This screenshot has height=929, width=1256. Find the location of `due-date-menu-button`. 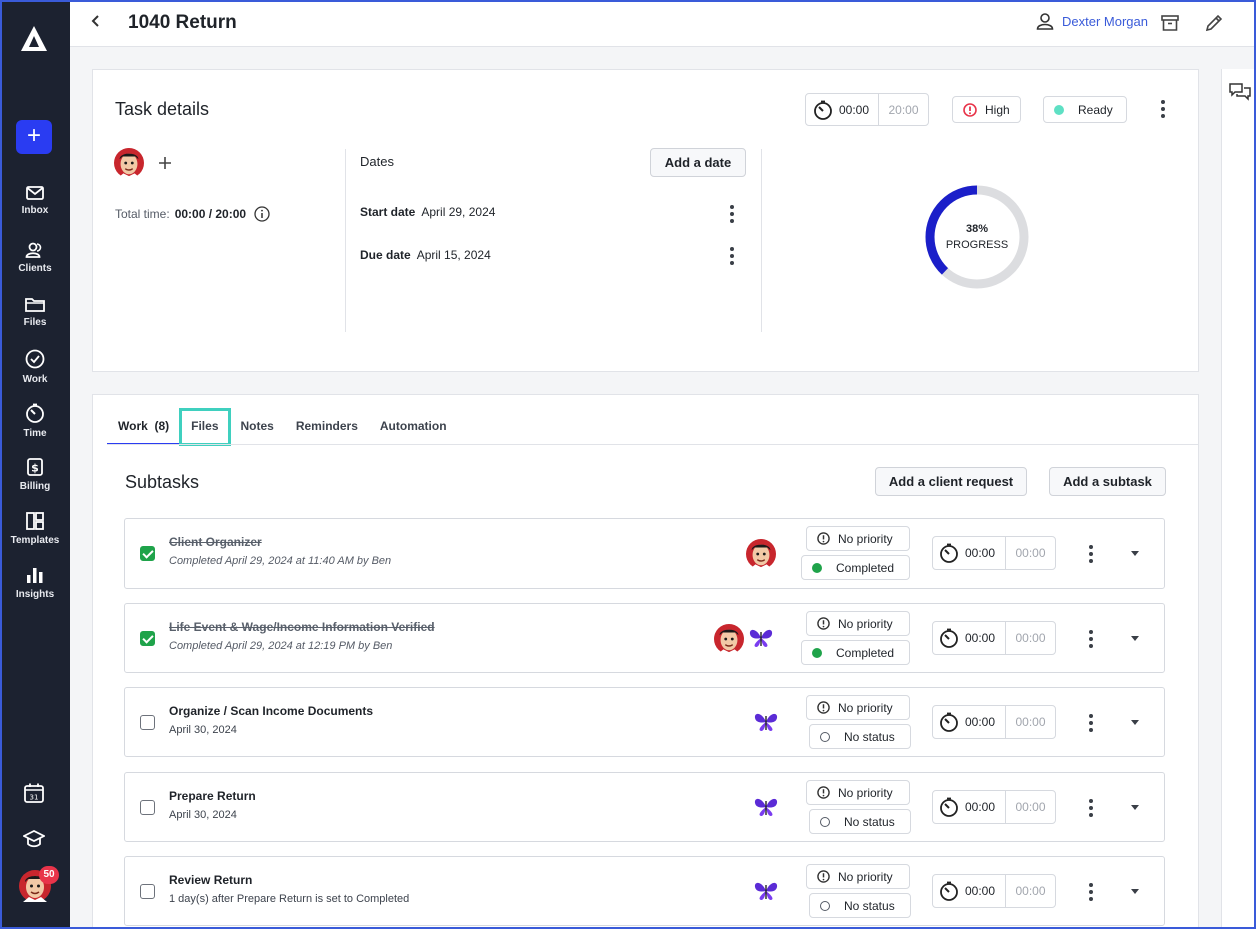

due-date-menu-button is located at coordinates (732, 256).